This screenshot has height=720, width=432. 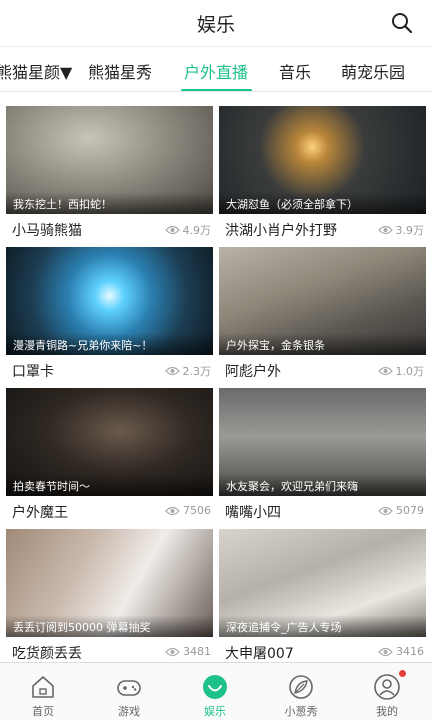 What do you see at coordinates (410, 651) in the screenshot?
I see `view-count-value: 3416` at bounding box center [410, 651].